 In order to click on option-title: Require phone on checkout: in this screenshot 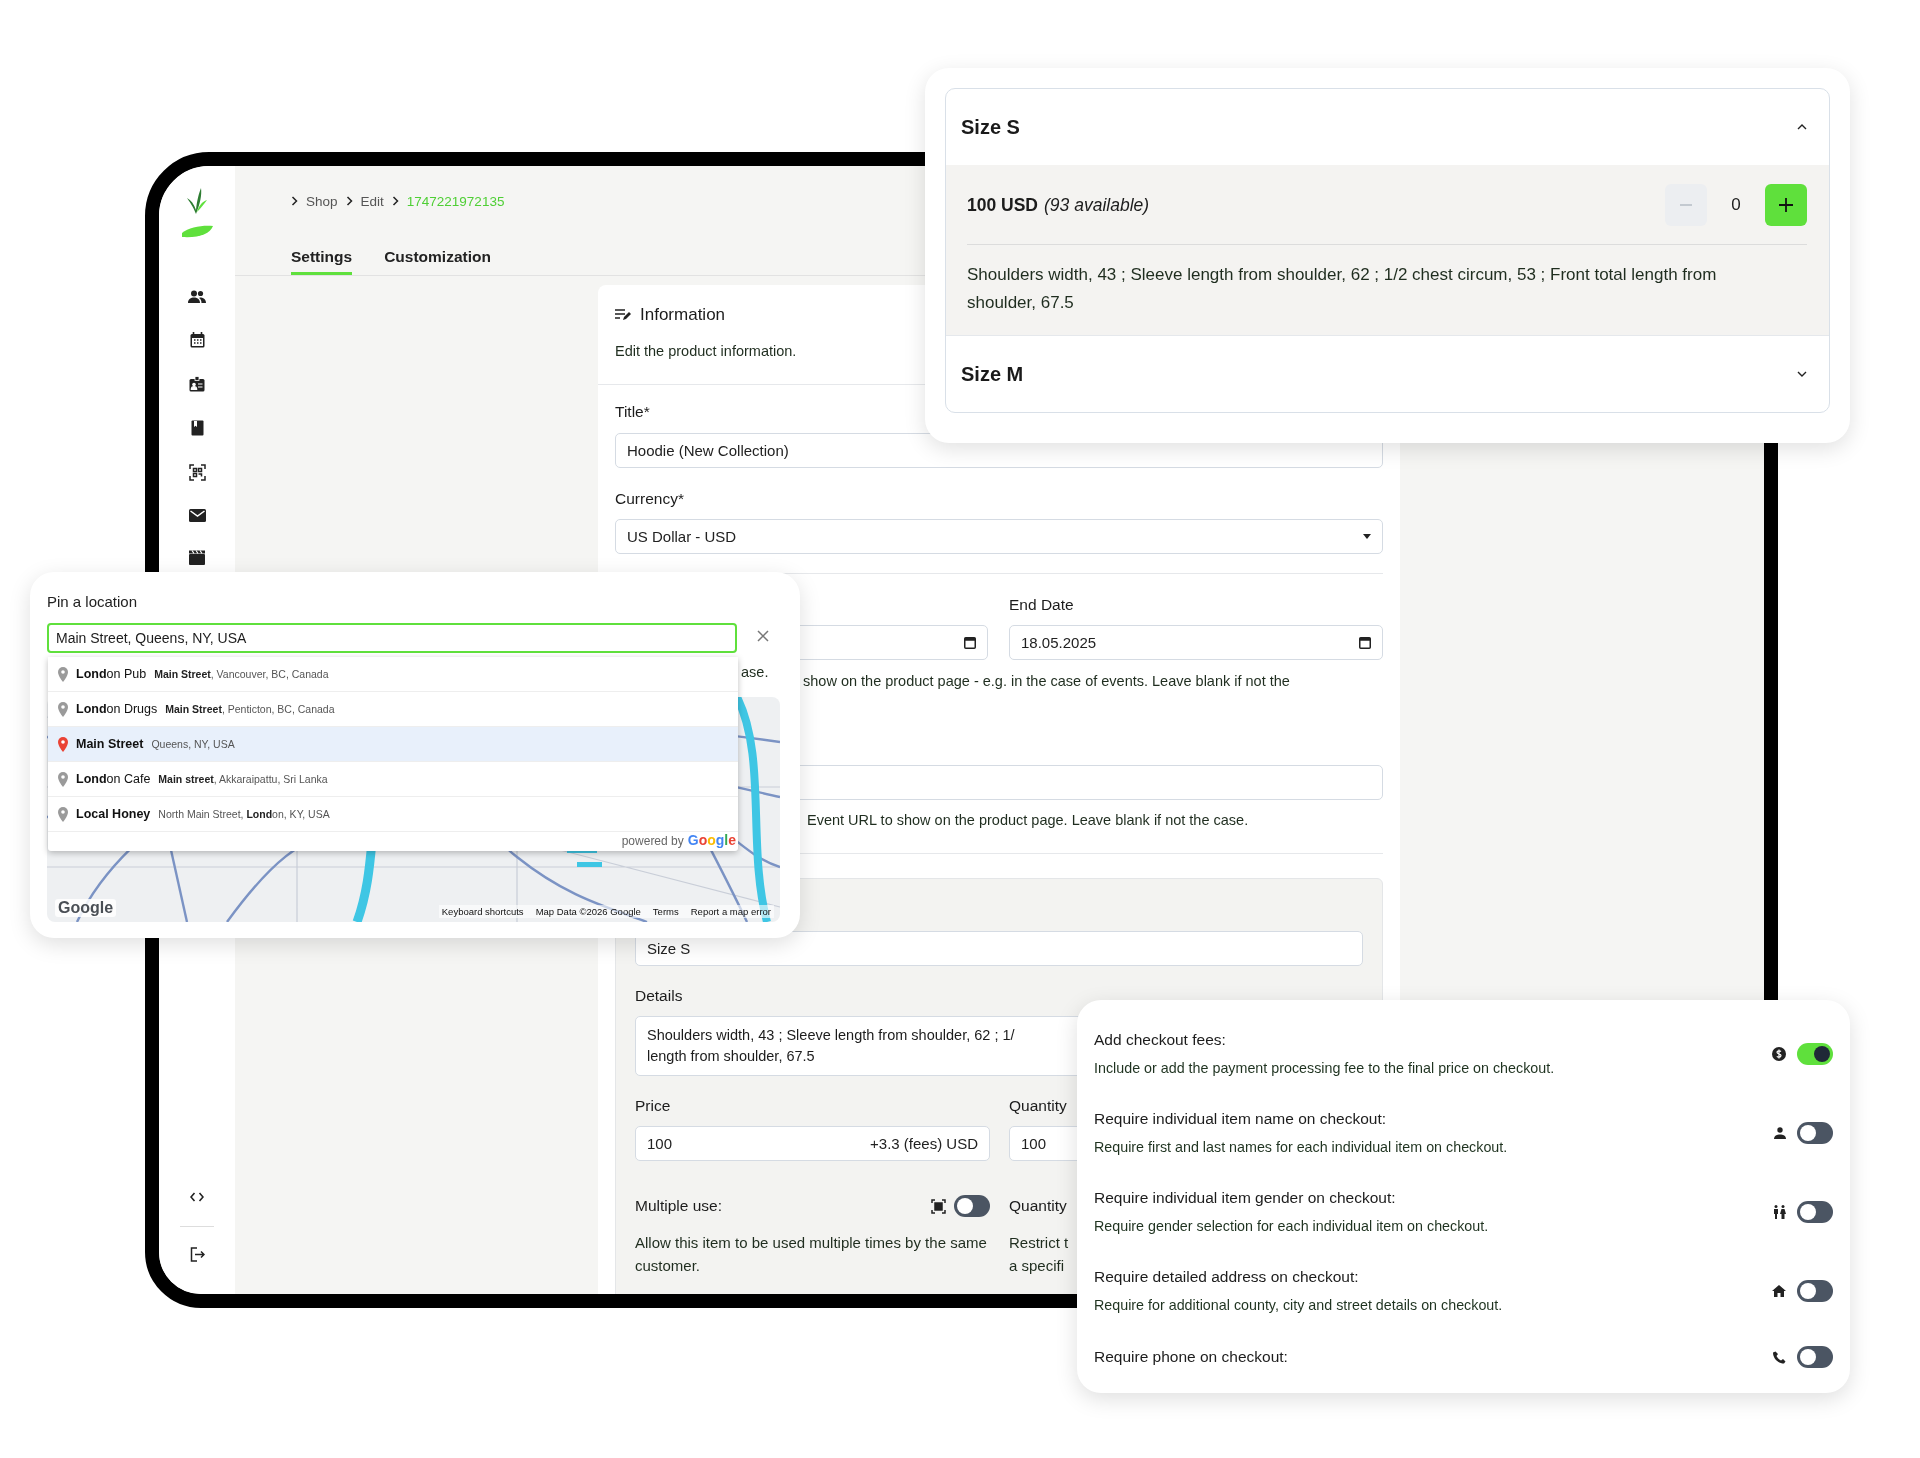, I will do `click(1191, 1357)`.